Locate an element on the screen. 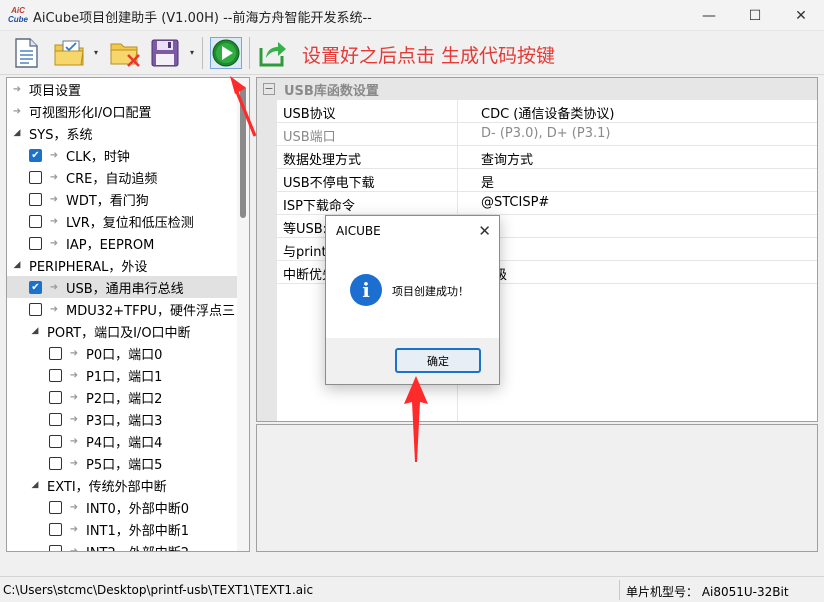  tree-item: ➜ P2口，端口2 is located at coordinates (122, 397).